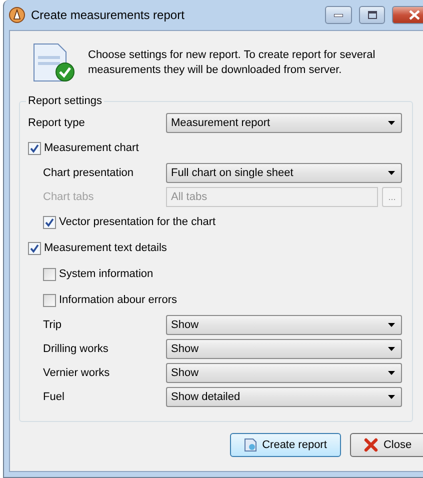 This screenshot has height=478, width=423. I want to click on group-title: Report settings, so click(65, 101).